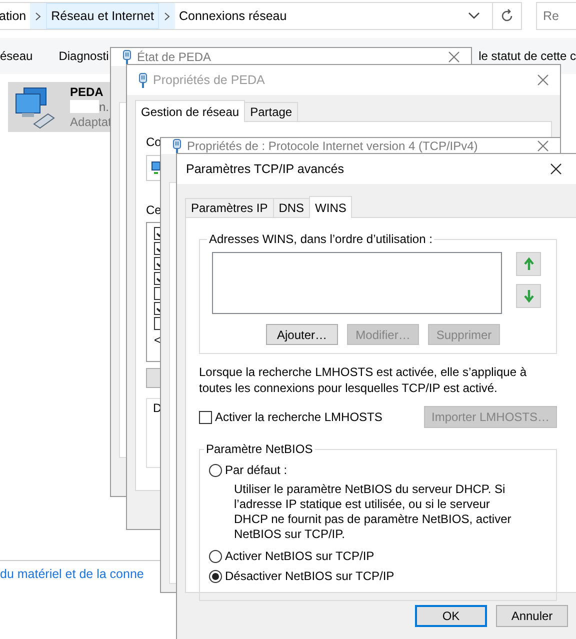  Describe the element at coordinates (259, 449) in the screenshot. I see `group-label: Paramètre NetBIOS` at that location.